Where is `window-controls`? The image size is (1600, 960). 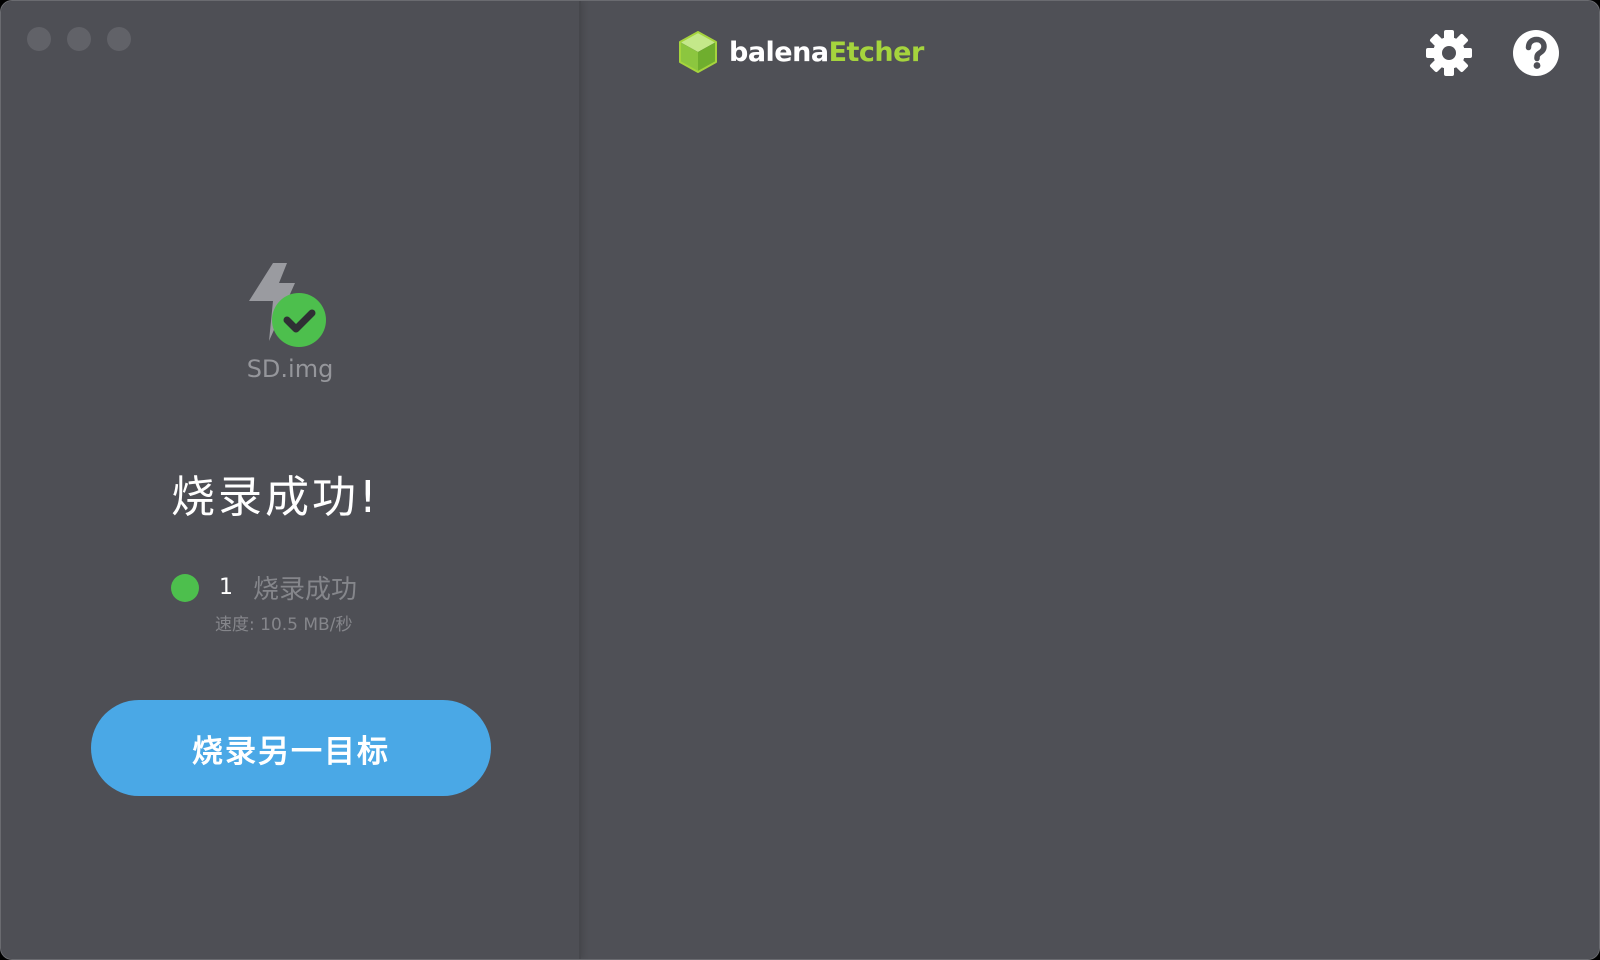
window-controls is located at coordinates (79, 39).